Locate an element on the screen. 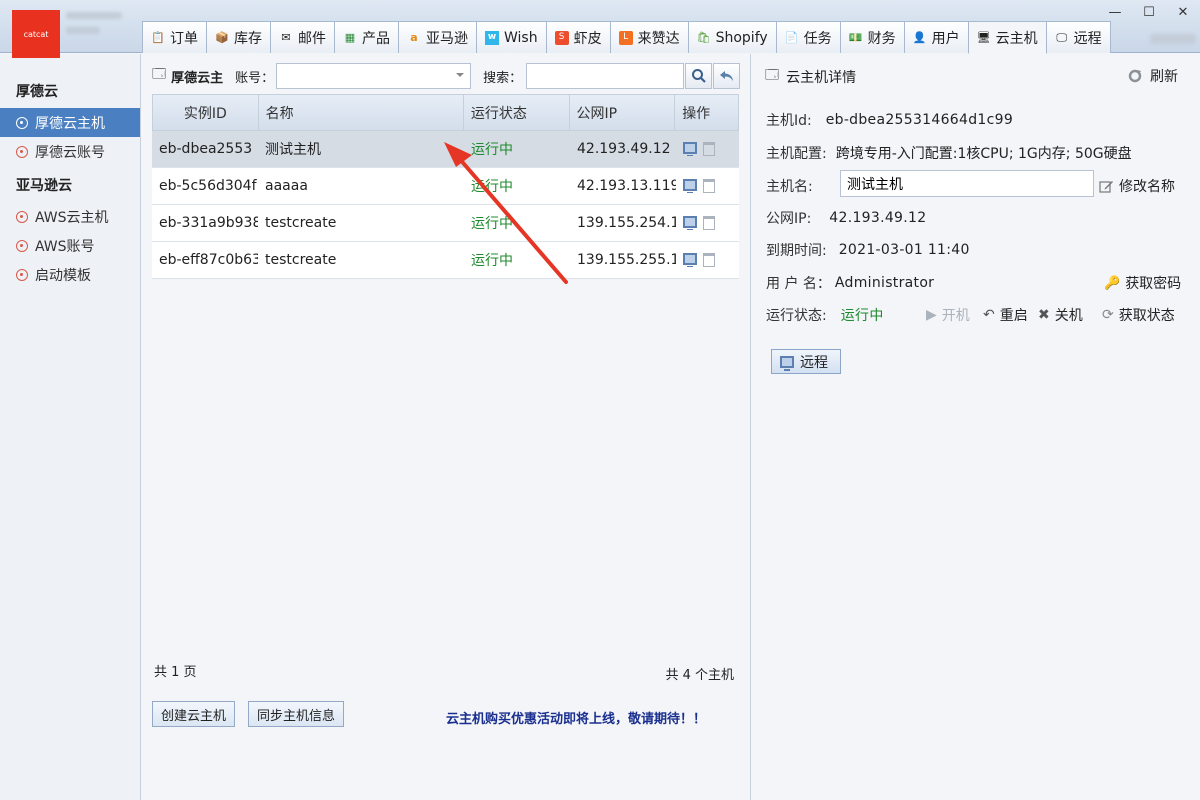 The width and height of the screenshot is (1200, 800). host-name-row: 主机名: is located at coordinates (789, 187).